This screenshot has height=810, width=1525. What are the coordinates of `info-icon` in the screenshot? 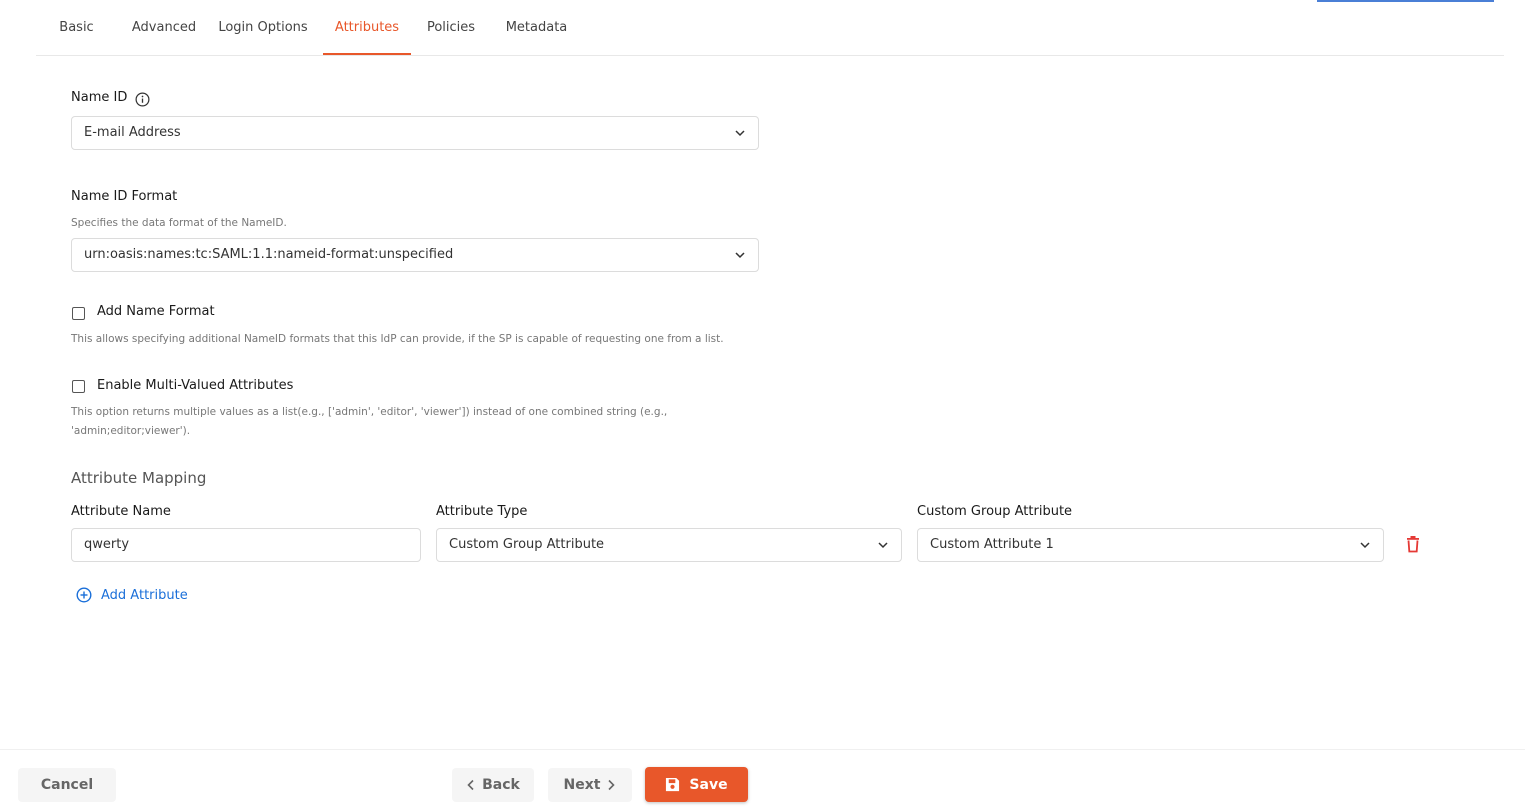 It's located at (142, 99).